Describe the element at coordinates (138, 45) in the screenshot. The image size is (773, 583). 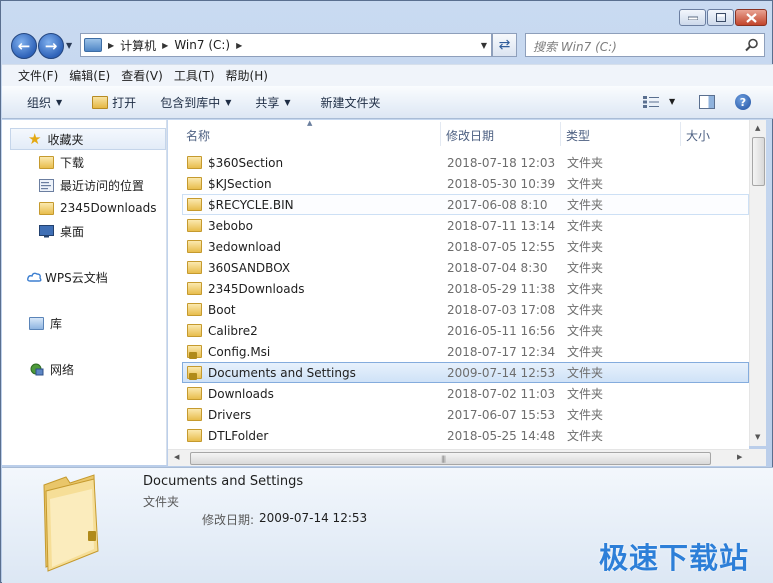
I see `breadcrumb-computer: 计算机` at that location.